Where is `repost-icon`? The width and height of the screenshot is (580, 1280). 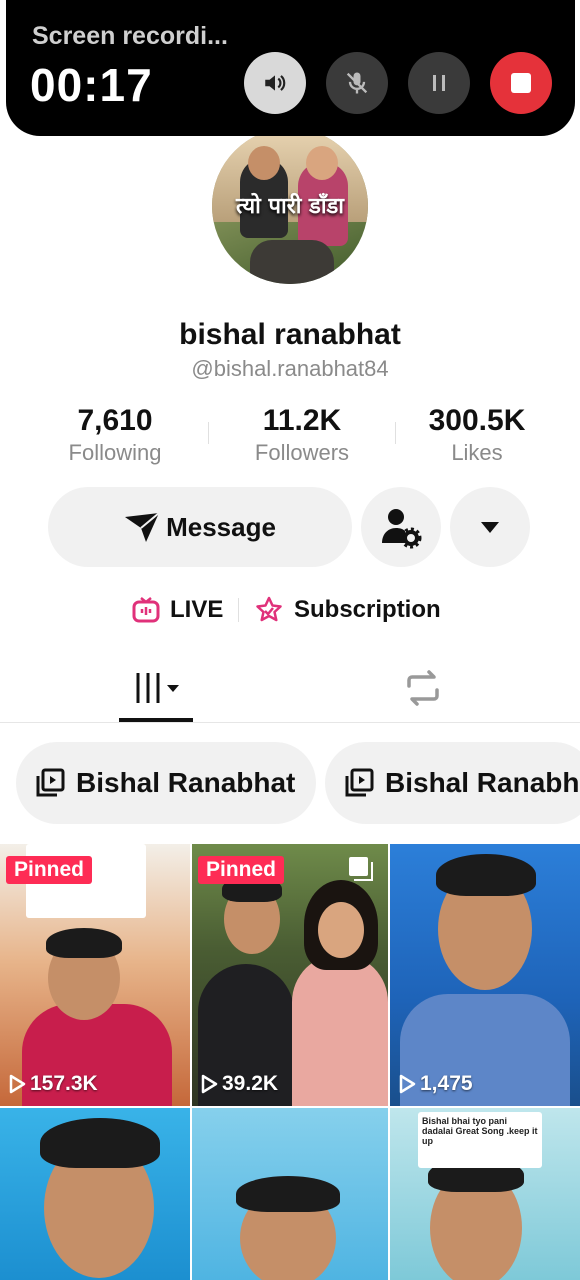
repost-icon is located at coordinates (423, 688).